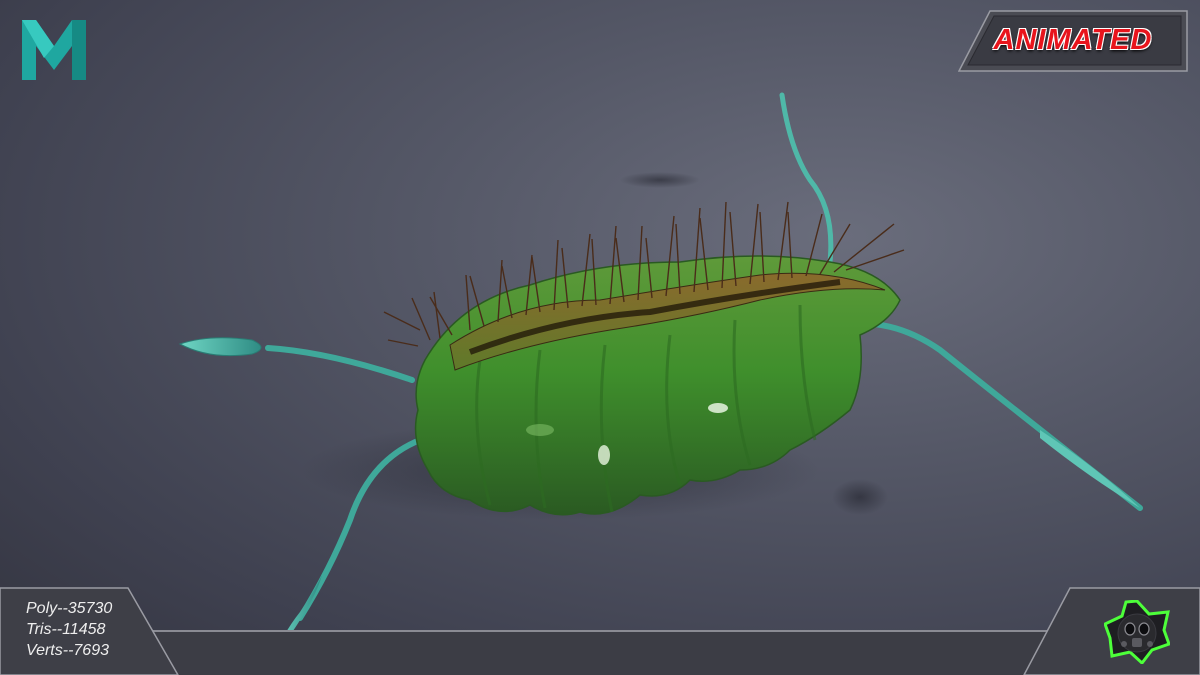 This screenshot has height=675, width=1200. What do you see at coordinates (600, 631) in the screenshot?
I see `bottom-info-bar` at bounding box center [600, 631].